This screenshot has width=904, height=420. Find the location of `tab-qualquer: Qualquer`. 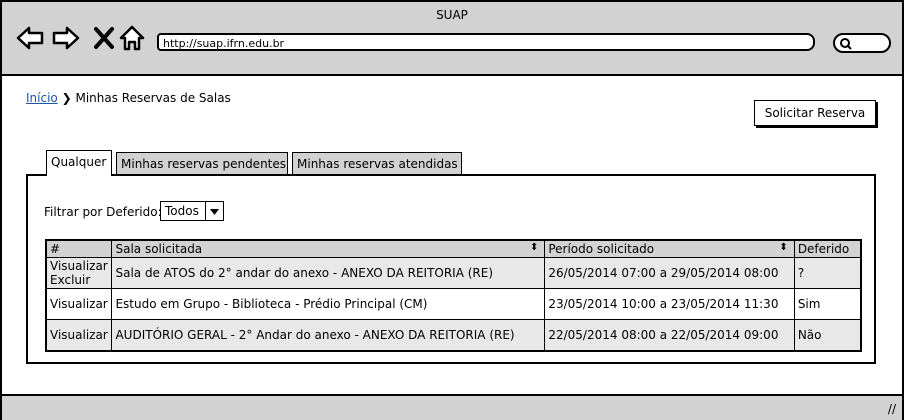

tab-qualquer: Qualquer is located at coordinates (79, 163).